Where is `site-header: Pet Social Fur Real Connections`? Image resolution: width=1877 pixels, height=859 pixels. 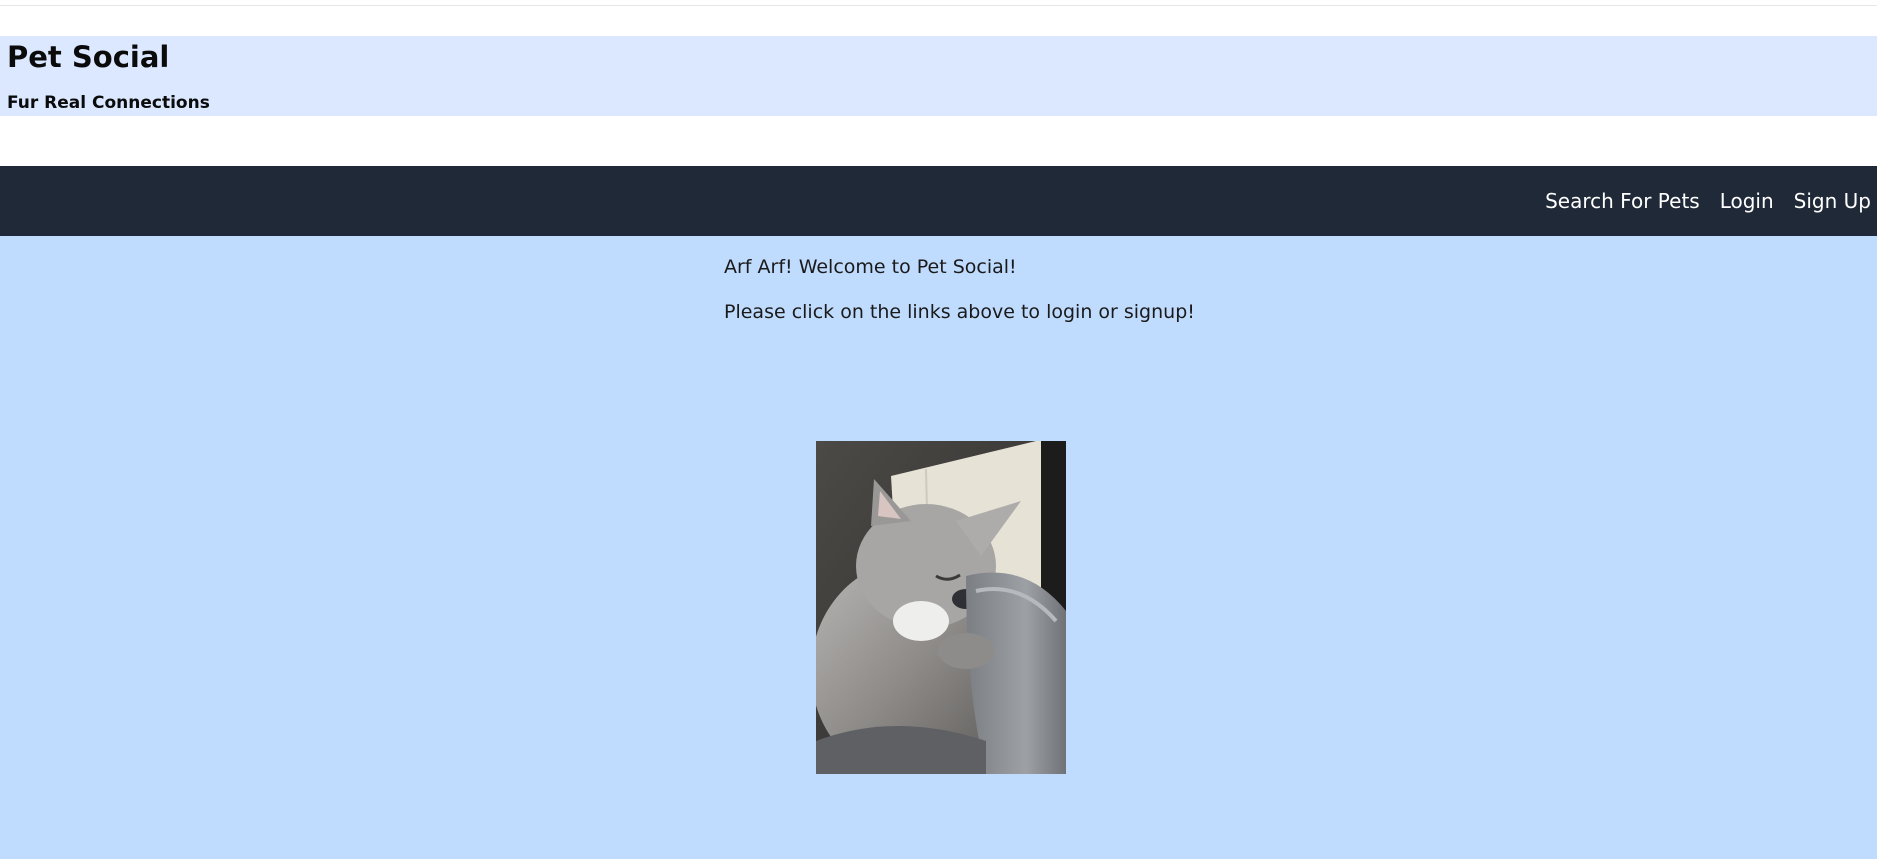
site-header: Pet Social Fur Real Connections is located at coordinates (938, 76).